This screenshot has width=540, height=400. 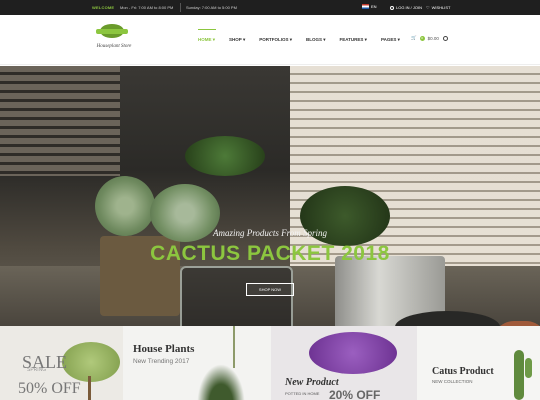 I want to click on banner-subtitle: New Trending 2017, so click(x=161, y=361).